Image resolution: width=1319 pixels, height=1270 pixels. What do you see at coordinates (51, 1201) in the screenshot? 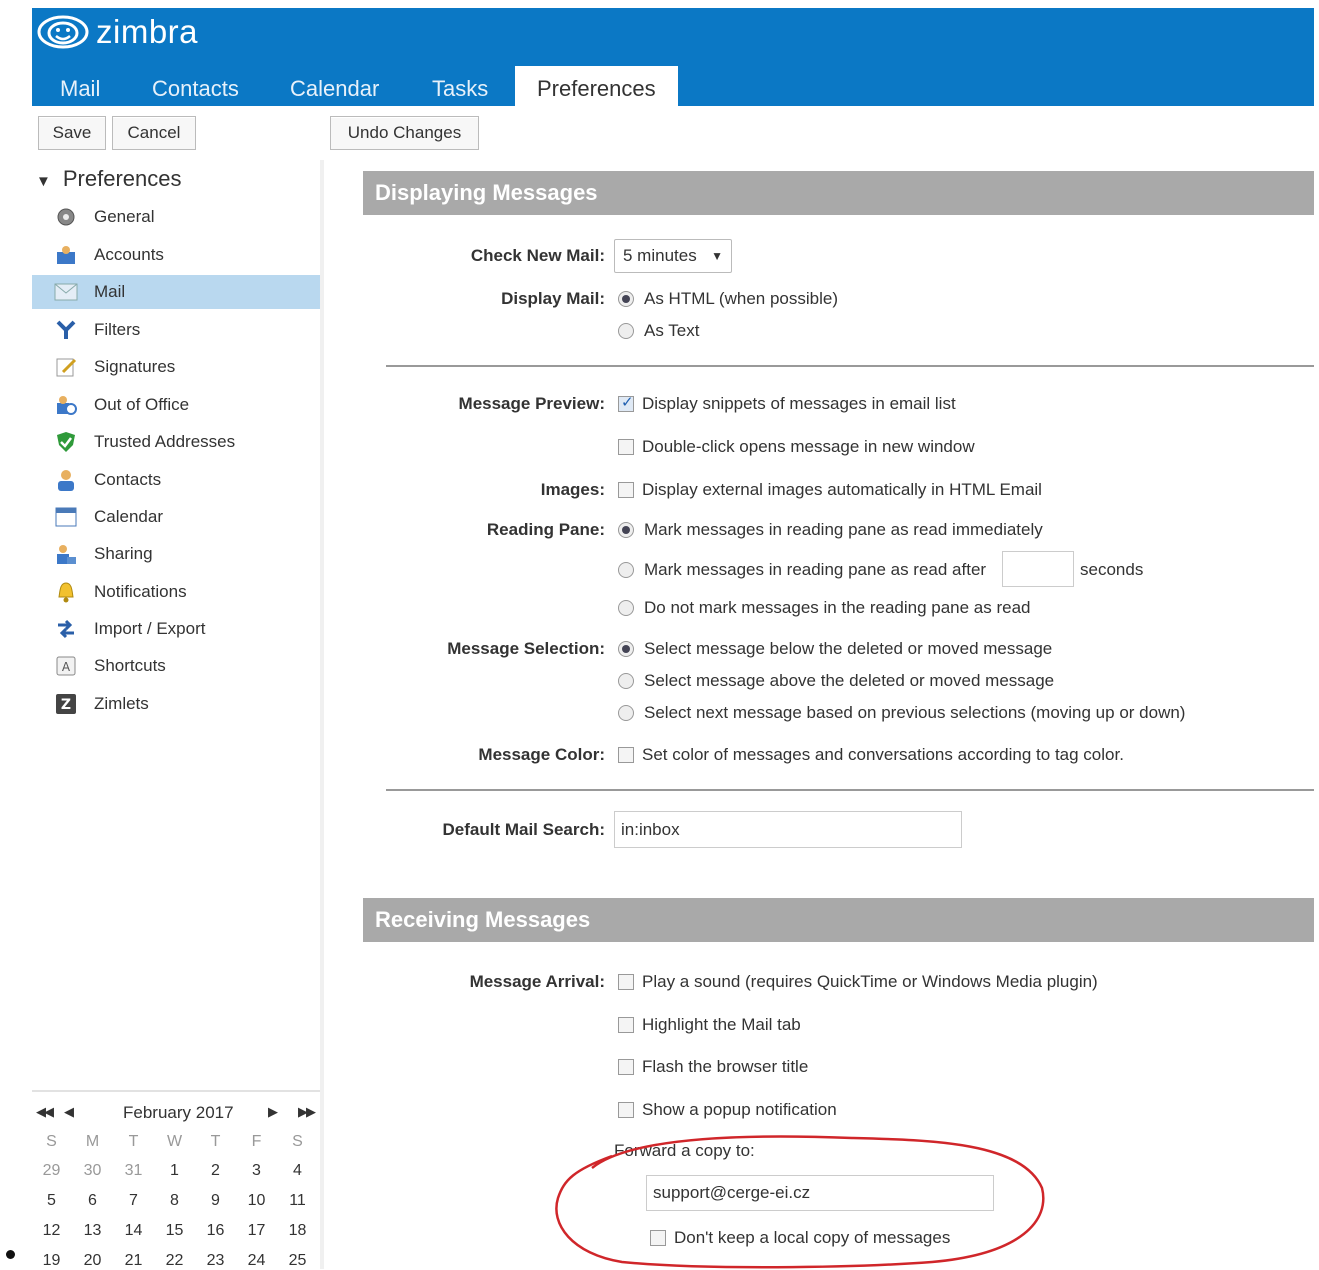
I see `calendar-day: 5` at bounding box center [51, 1201].